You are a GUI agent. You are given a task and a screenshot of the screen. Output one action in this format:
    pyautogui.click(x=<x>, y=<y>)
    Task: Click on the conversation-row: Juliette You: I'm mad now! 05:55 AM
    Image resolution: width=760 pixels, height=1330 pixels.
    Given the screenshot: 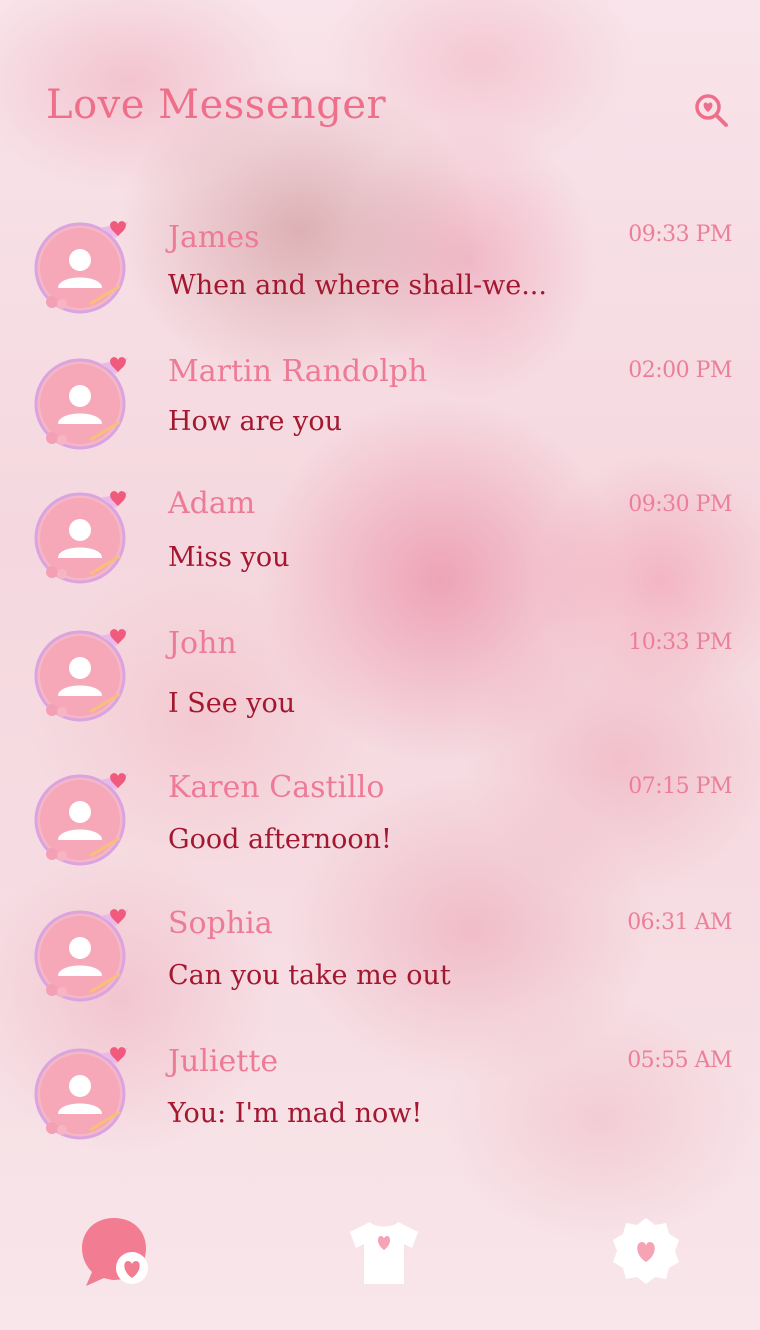 What is the action you would take?
    pyautogui.click(x=380, y=1100)
    